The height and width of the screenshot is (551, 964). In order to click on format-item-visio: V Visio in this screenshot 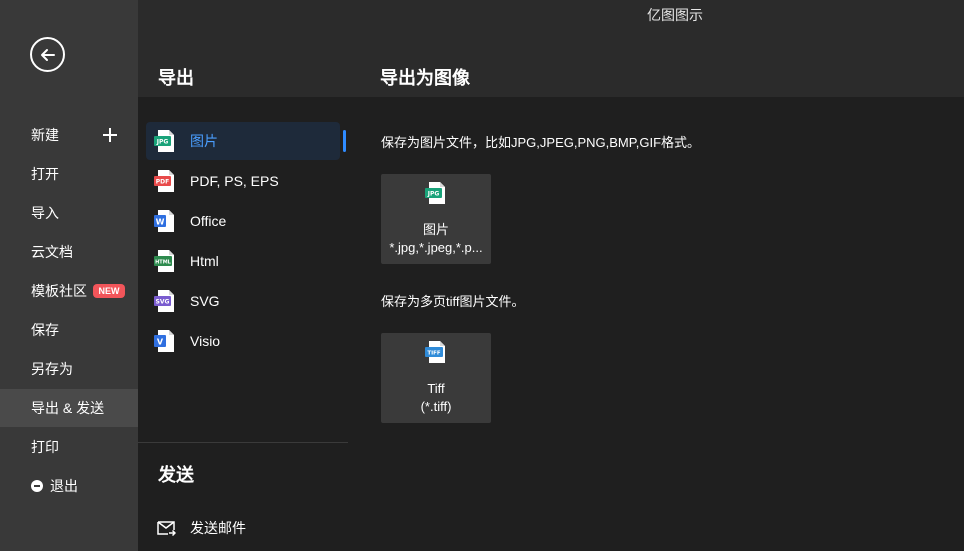, I will do `click(243, 341)`.